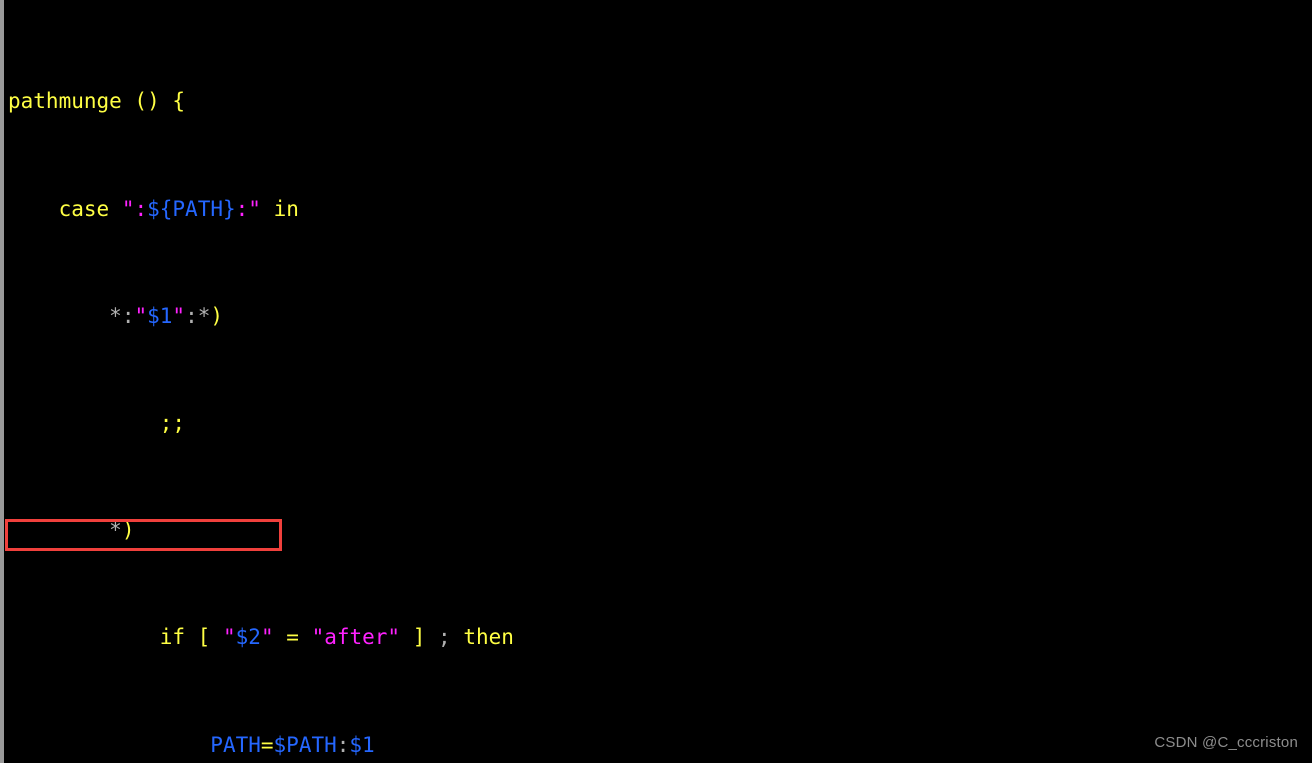  I want to click on case-terminator: ;;, so click(172, 422).